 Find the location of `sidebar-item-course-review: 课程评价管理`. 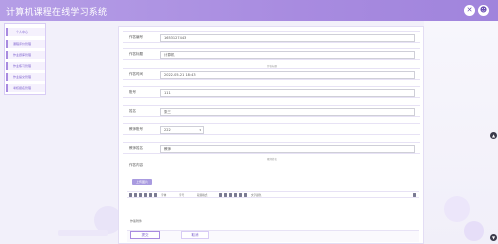

sidebar-item-course-review: 课程评价管理 is located at coordinates (25, 44).